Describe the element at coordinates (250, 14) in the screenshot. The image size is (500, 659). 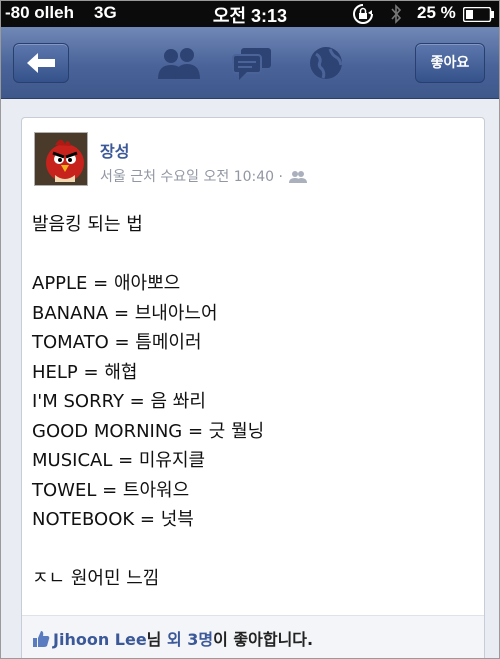
I see `status-bar: -80 olleh 3G 오전 3:13 25 %` at that location.